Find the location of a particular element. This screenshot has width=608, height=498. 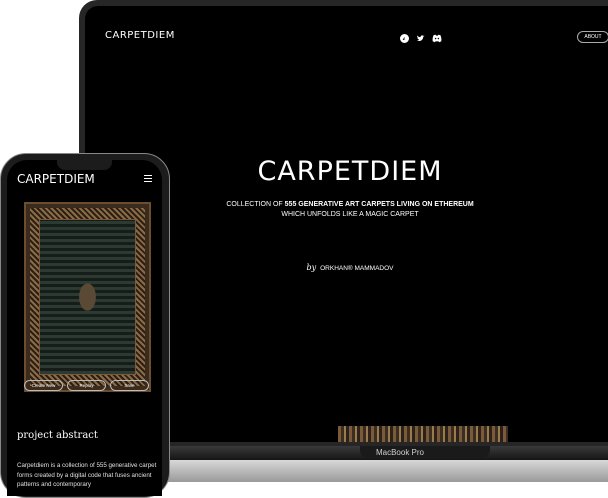

about-button: ABOUT is located at coordinates (592, 37).